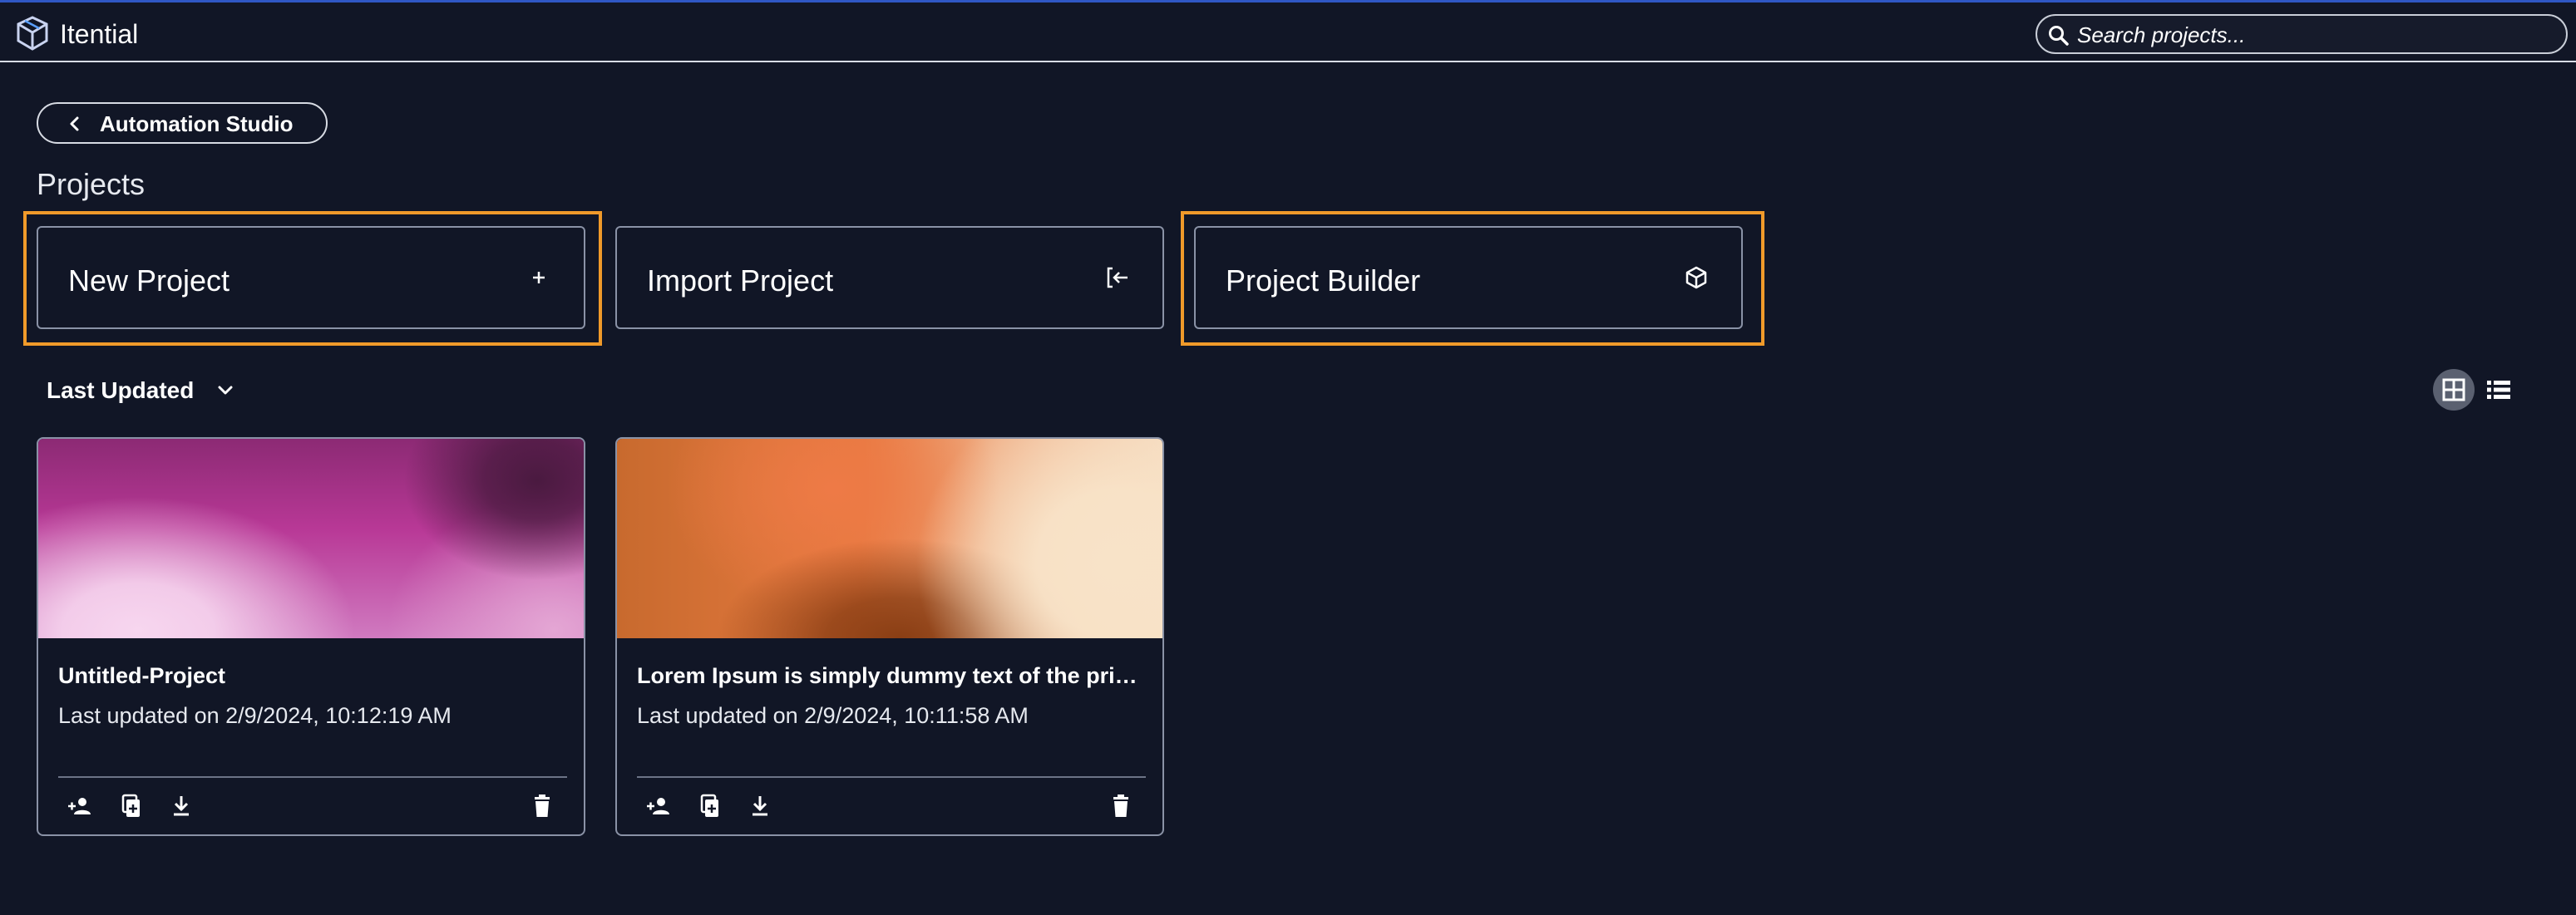 The height and width of the screenshot is (915, 2576). What do you see at coordinates (197, 123) in the screenshot?
I see `back-button-label: Automation Studio` at bounding box center [197, 123].